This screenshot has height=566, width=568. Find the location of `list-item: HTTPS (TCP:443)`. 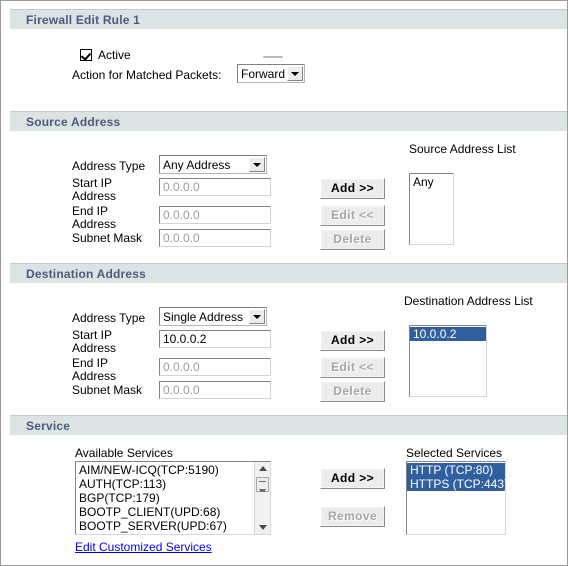

list-item: HTTPS (TCP:443) is located at coordinates (456, 484).